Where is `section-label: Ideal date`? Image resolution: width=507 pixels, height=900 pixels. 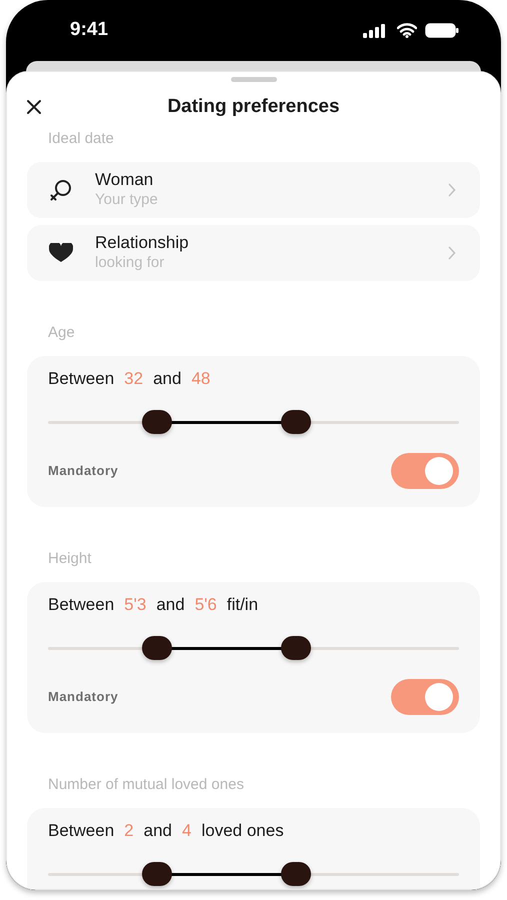 section-label: Ideal date is located at coordinates (81, 139).